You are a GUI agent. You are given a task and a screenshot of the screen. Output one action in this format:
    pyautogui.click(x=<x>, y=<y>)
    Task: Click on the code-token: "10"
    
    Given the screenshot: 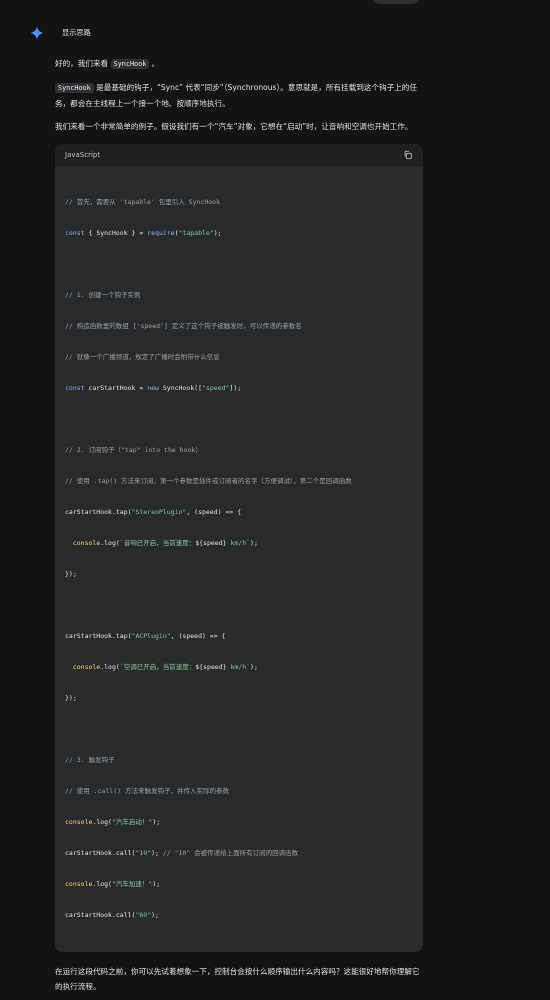 What is the action you would take?
    pyautogui.click(x=143, y=853)
    